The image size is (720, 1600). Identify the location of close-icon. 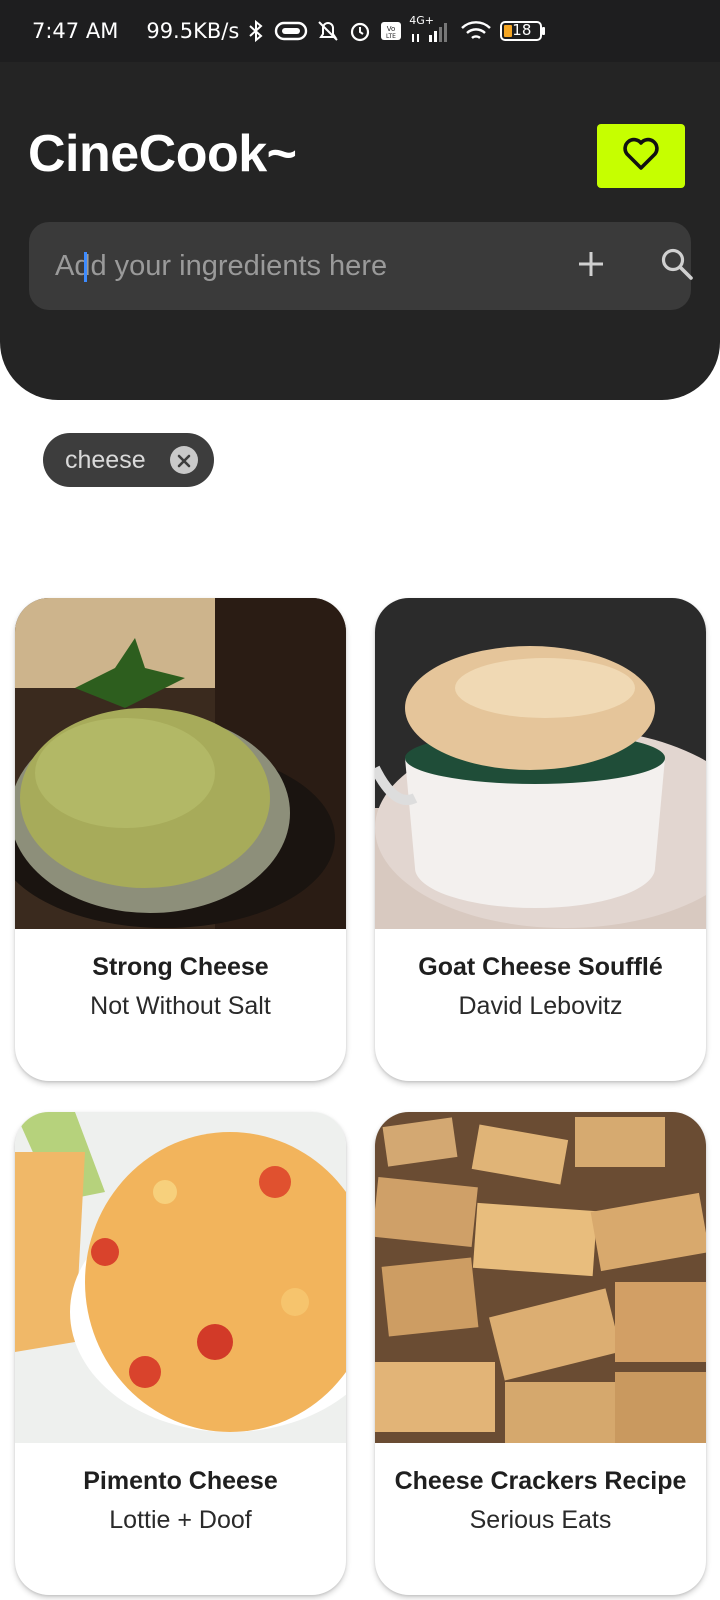
(184, 460).